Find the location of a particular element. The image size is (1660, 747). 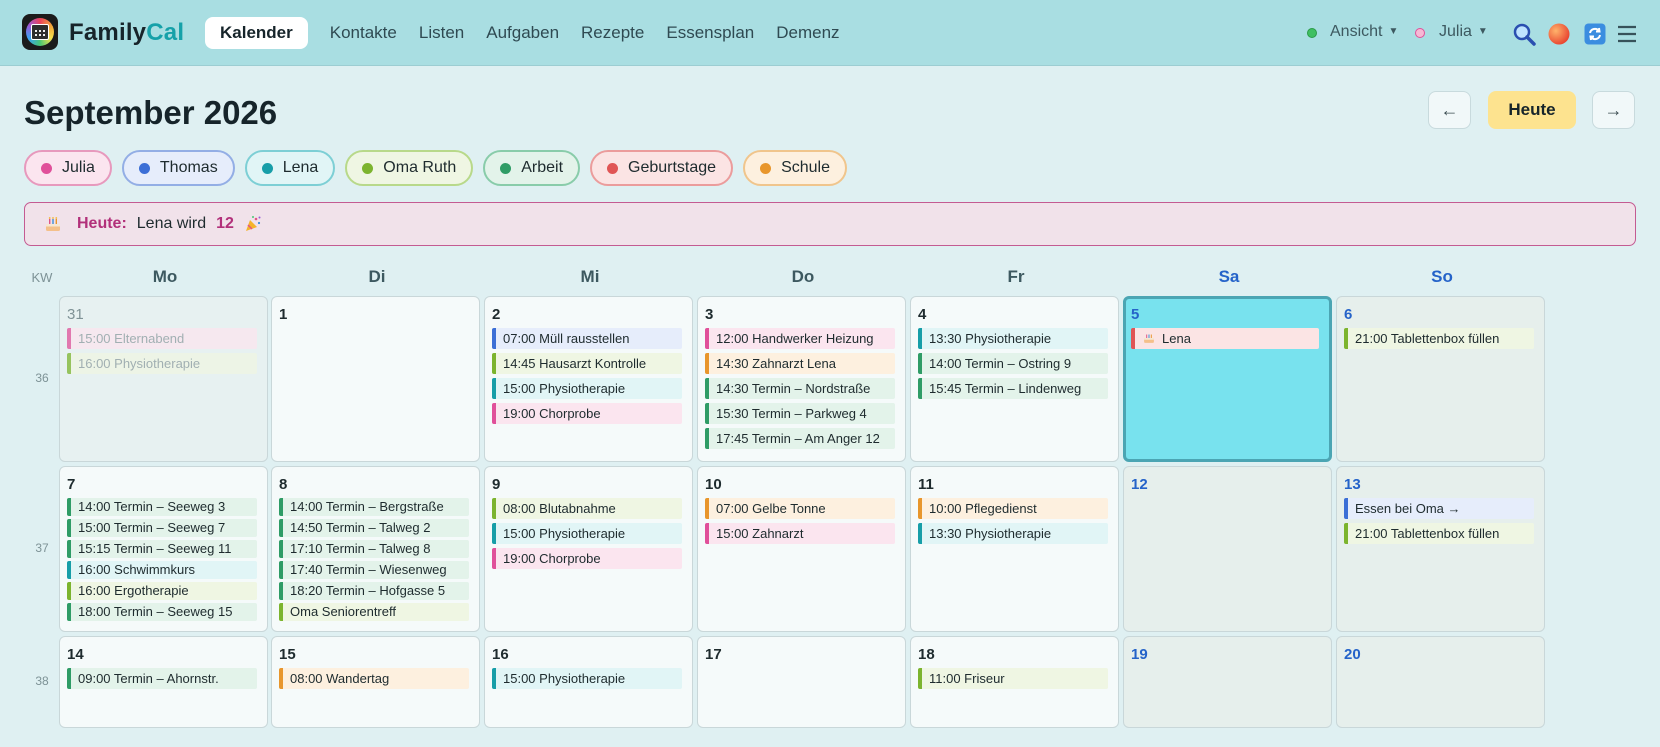

event-item: 07:00 Gelbe Tonne is located at coordinates (800, 508).